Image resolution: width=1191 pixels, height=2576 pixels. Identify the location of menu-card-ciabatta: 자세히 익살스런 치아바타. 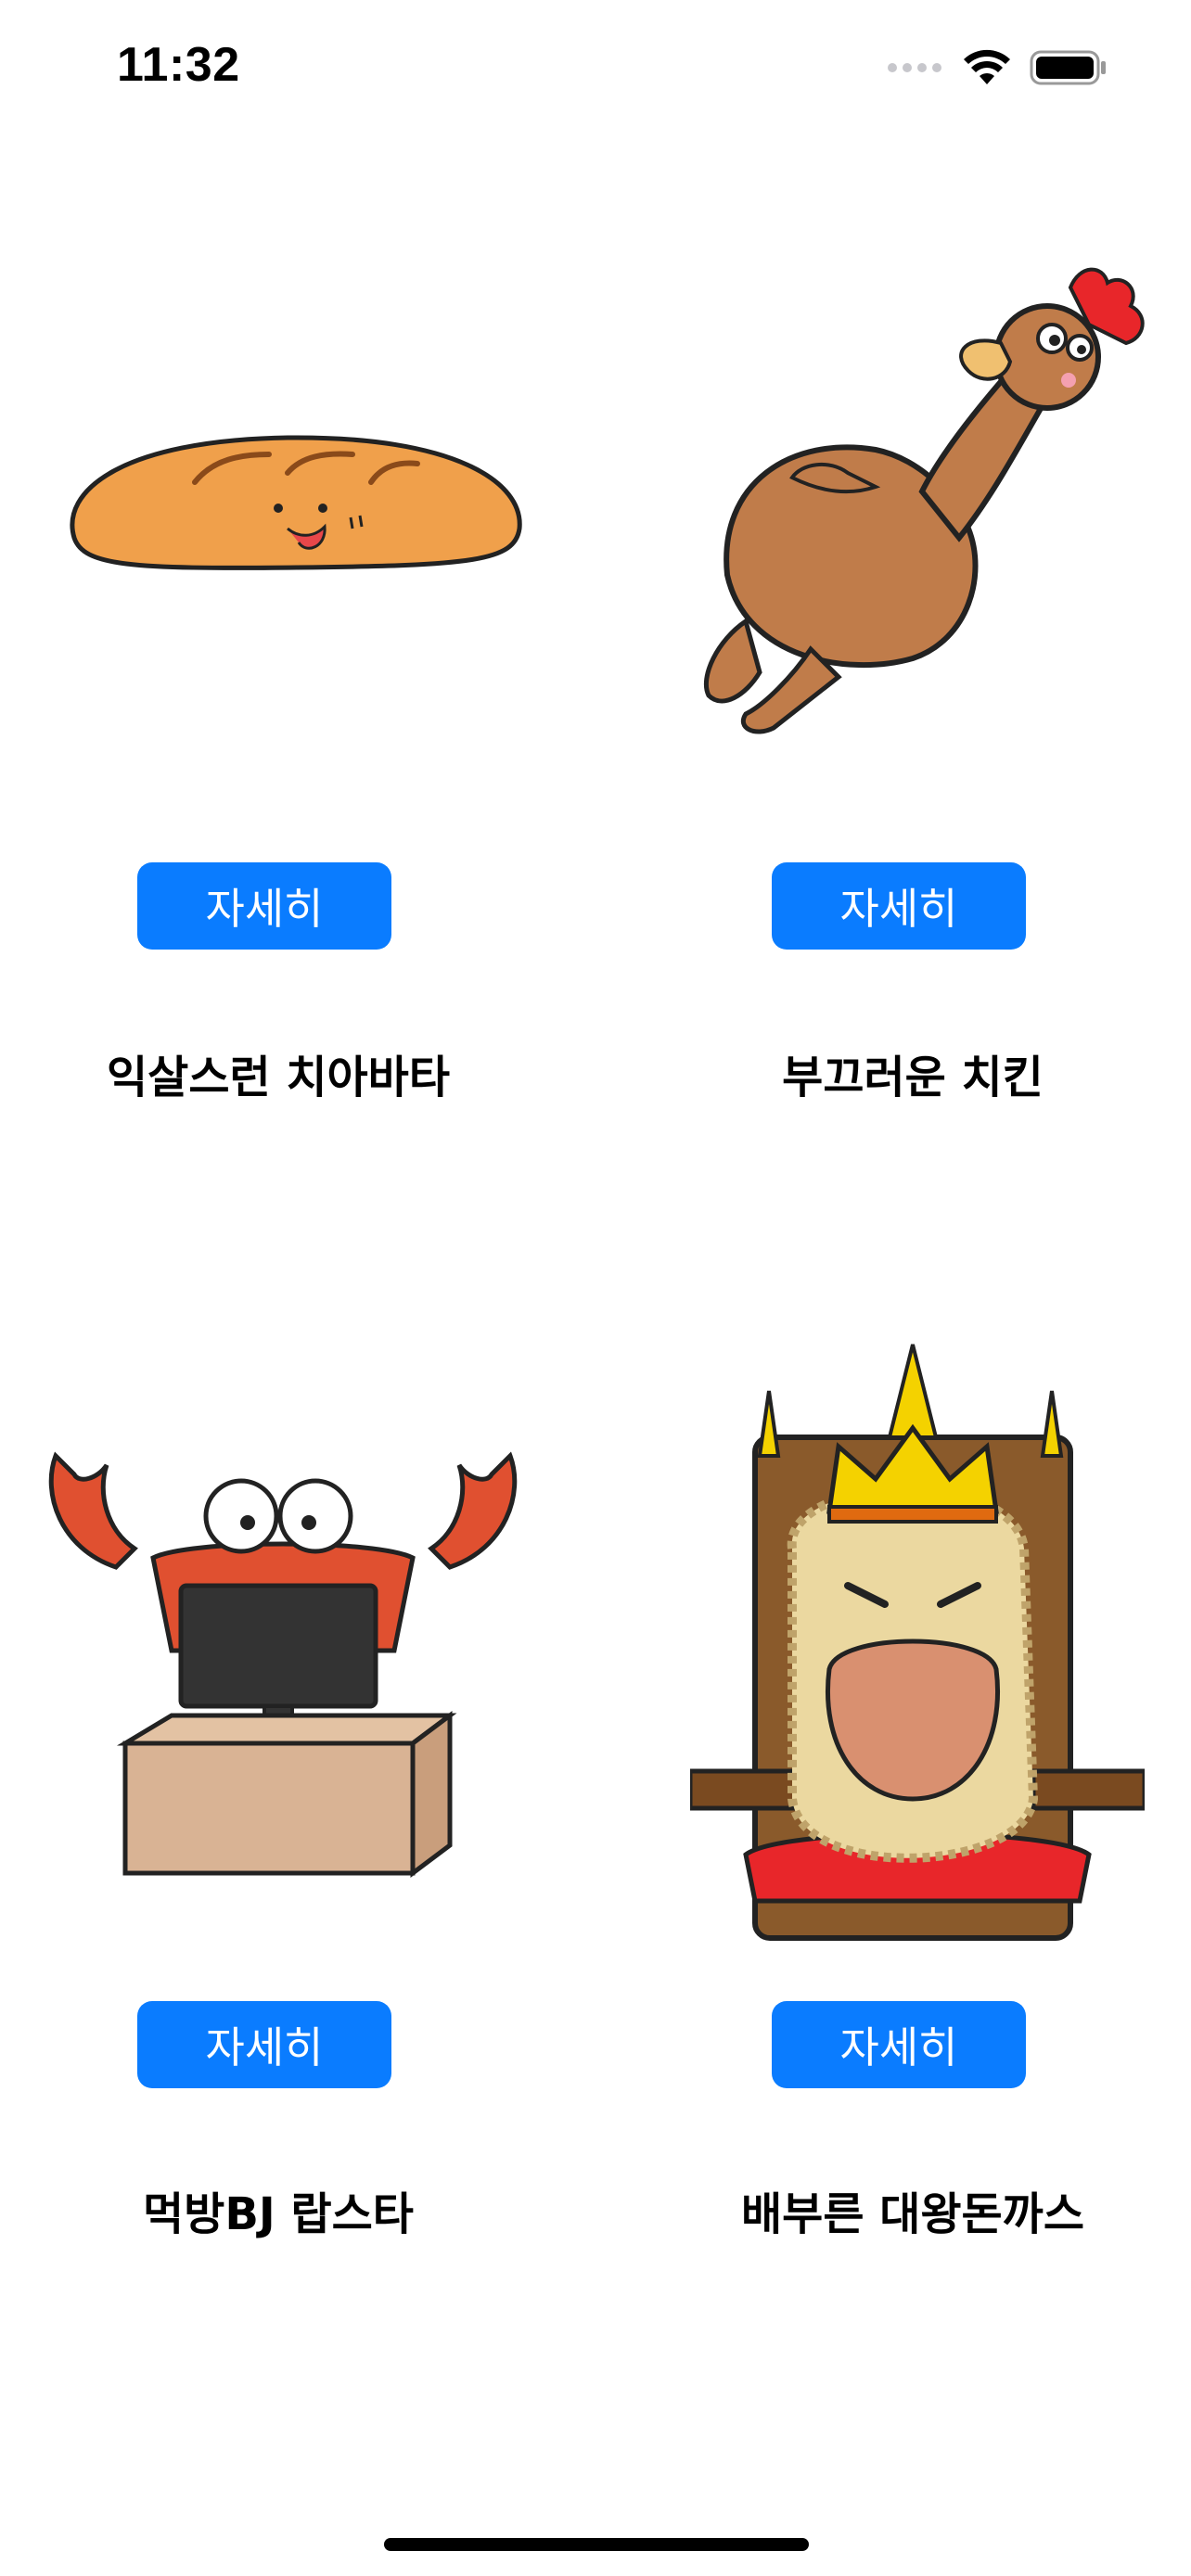
(279, 677).